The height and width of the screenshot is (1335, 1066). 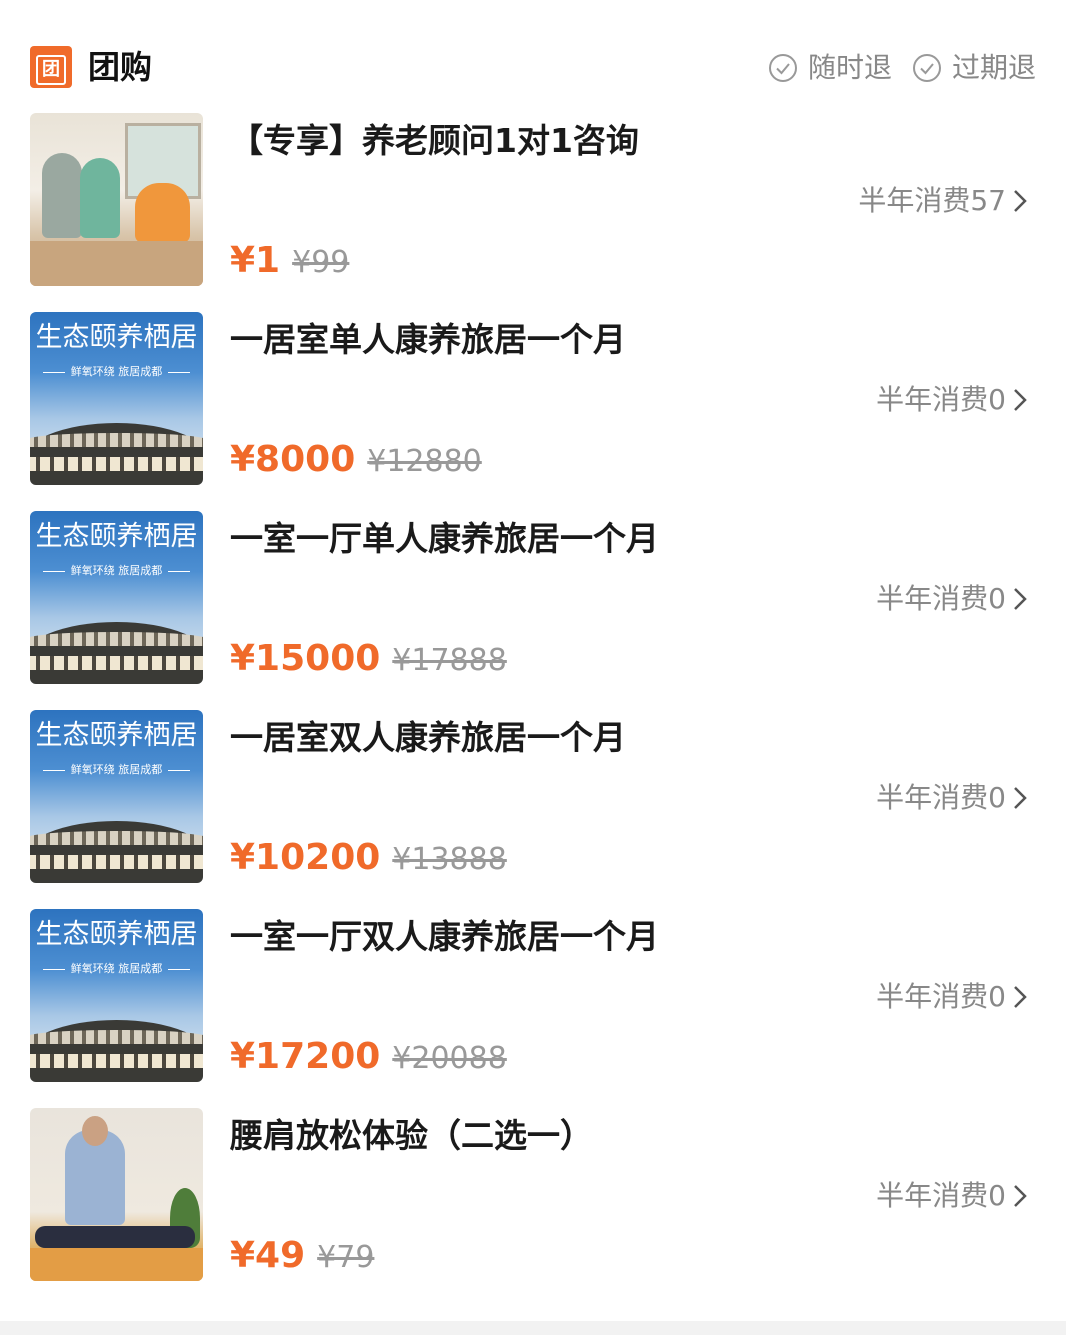 I want to click on deal-original-price: ¥13888, so click(x=449, y=859).